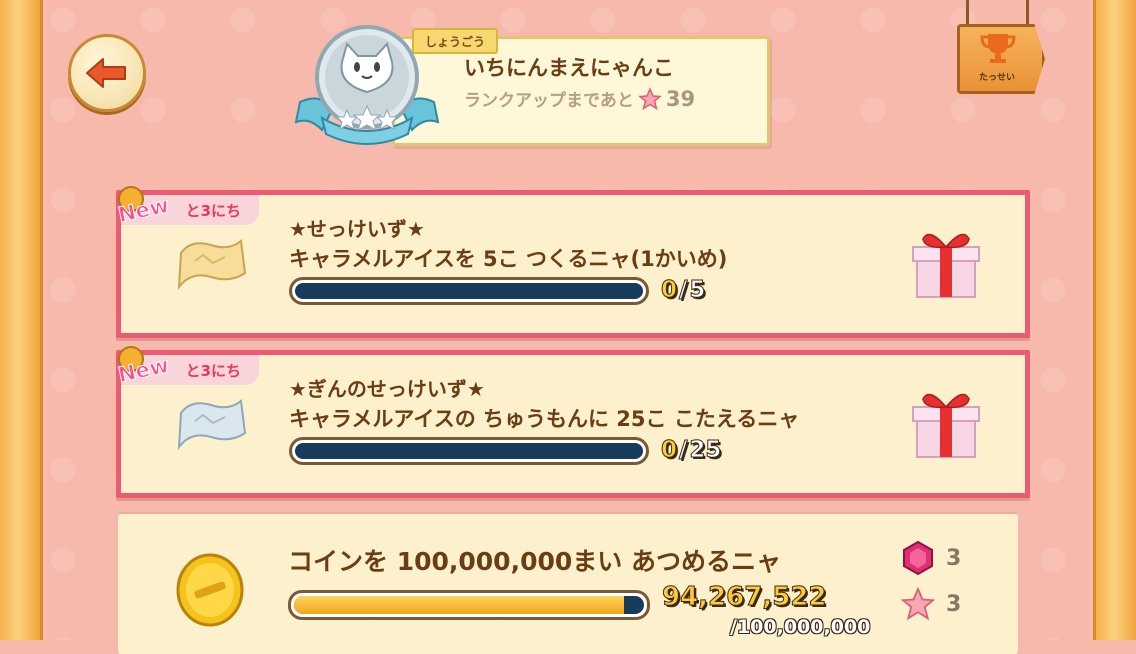 This screenshot has width=1136, height=654. Describe the element at coordinates (534, 84) in the screenshot. I see `rank-header: しょうごう いちにんまえにゃんこ ランクアップまであと 39` at that location.